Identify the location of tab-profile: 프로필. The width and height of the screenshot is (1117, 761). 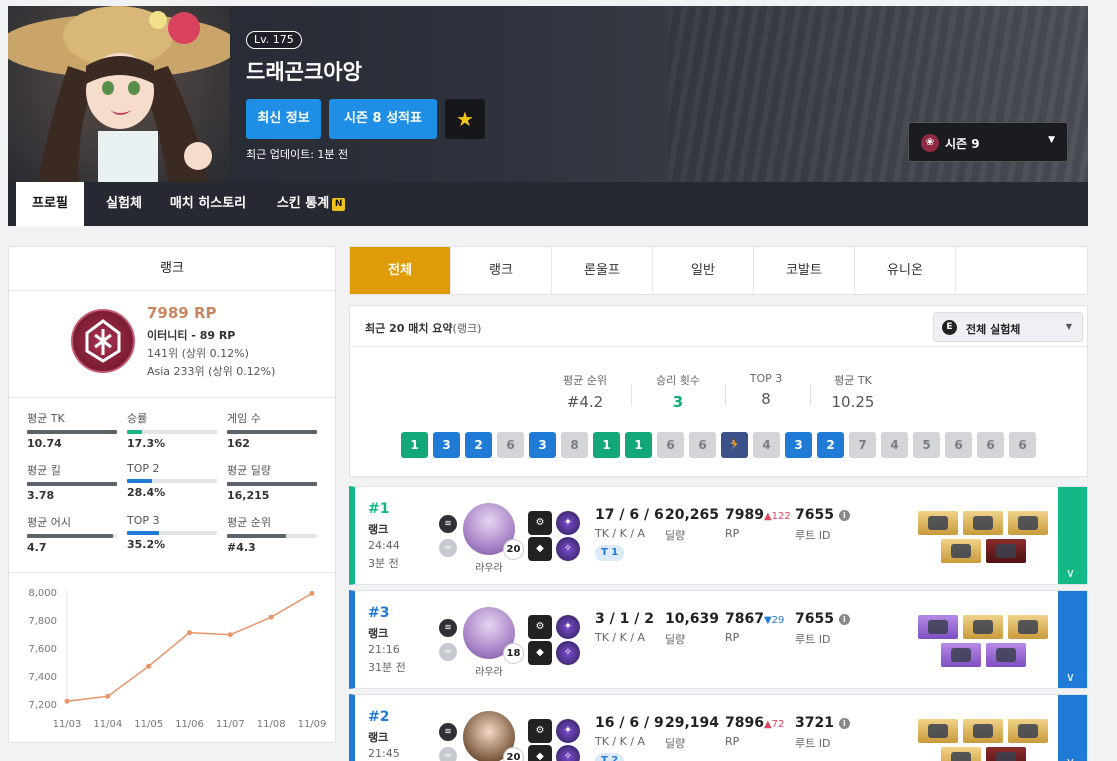
(50, 204).